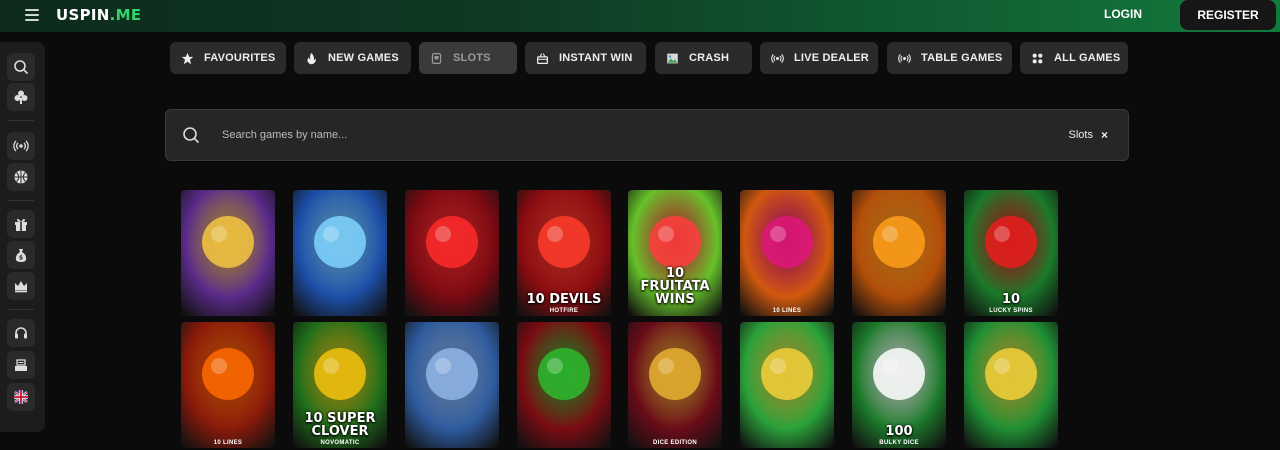  I want to click on flame-icon, so click(311, 58).